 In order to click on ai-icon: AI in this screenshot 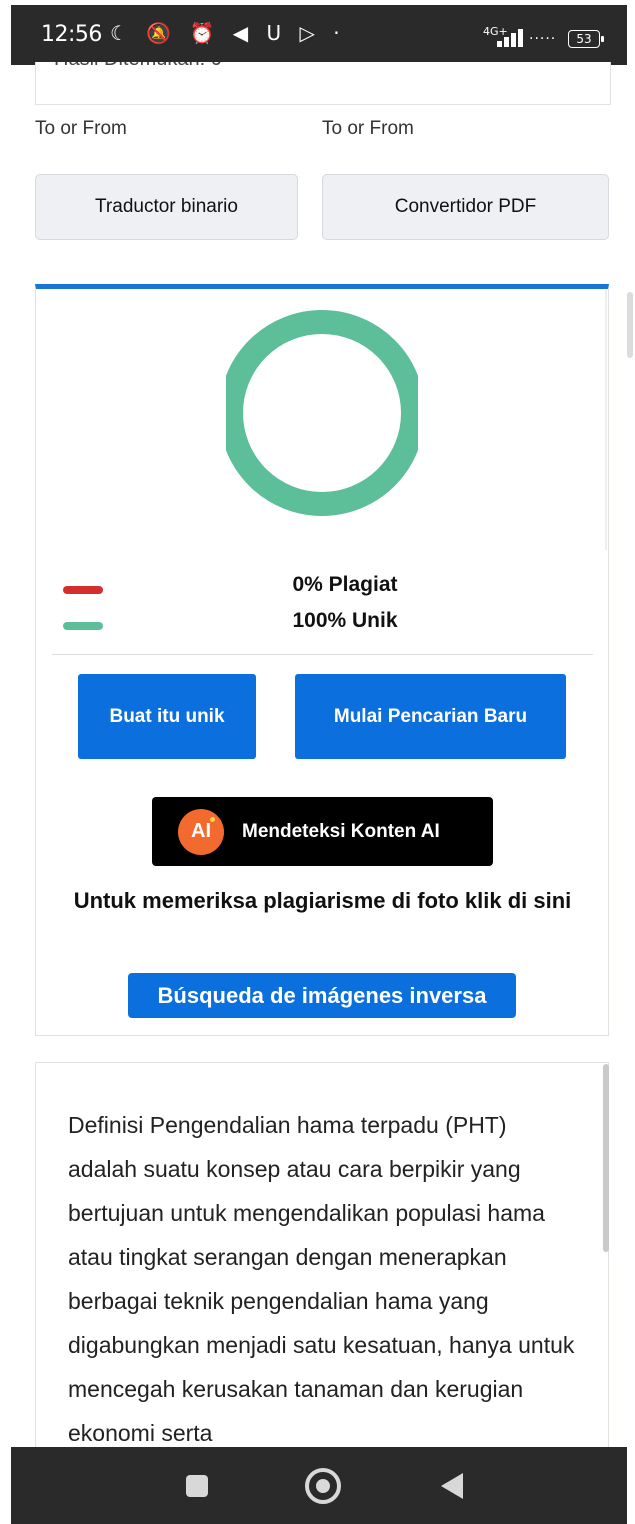, I will do `click(201, 831)`.